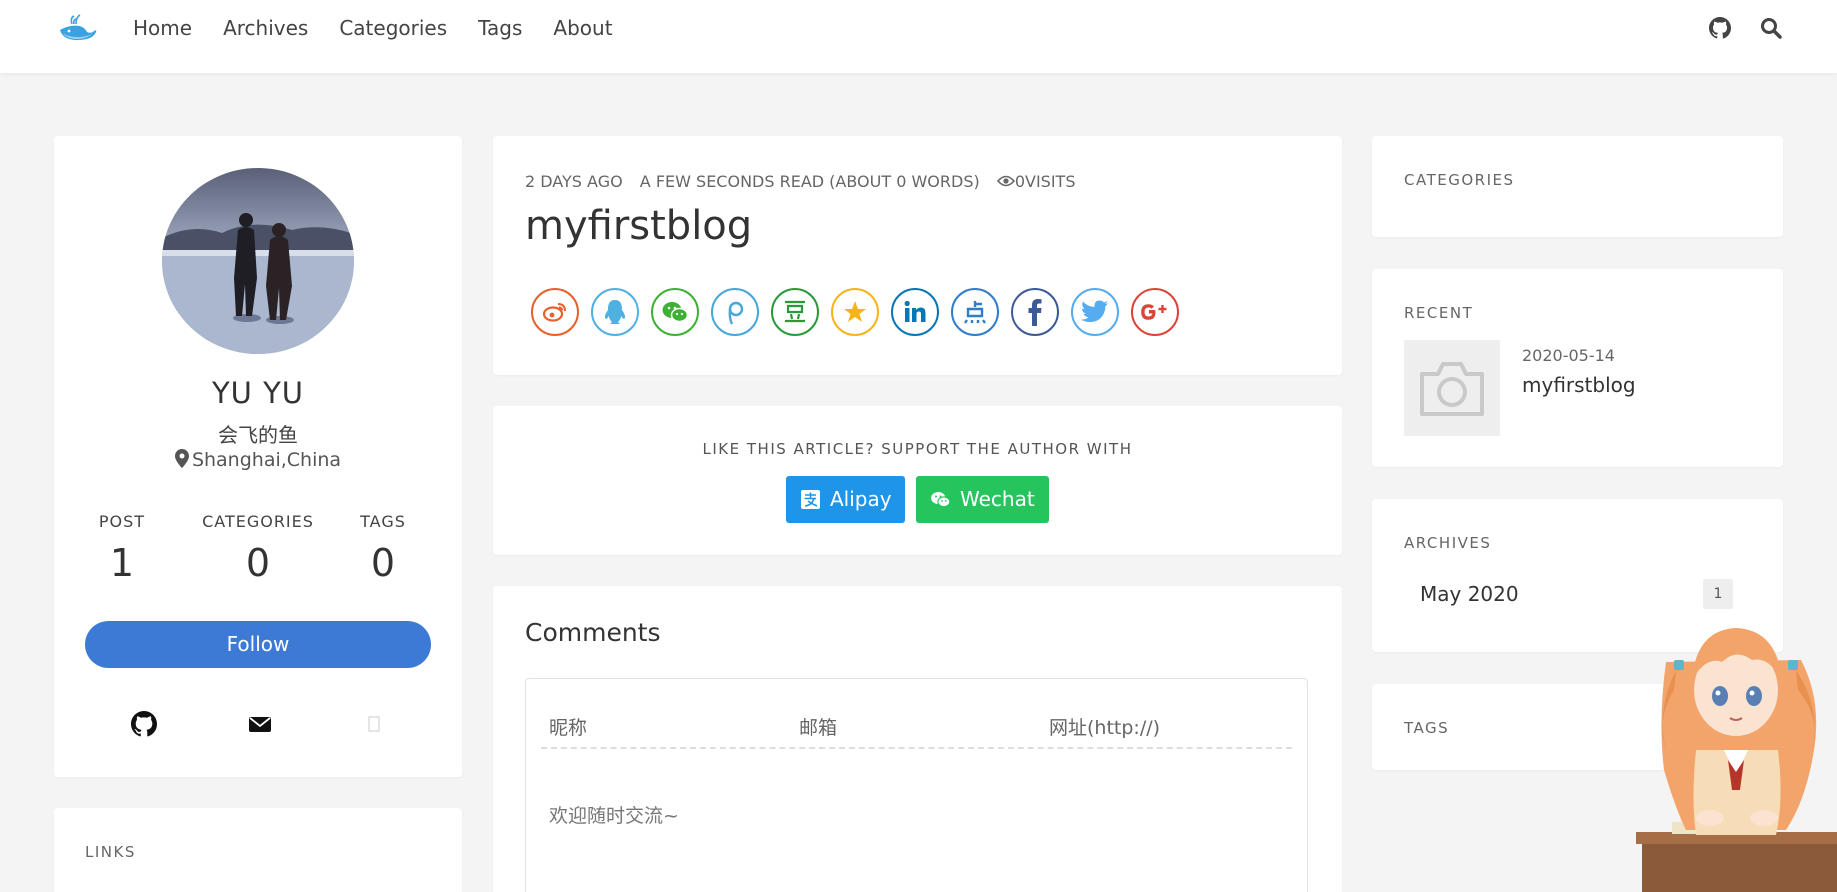  What do you see at coordinates (162, 28) in the screenshot?
I see `nav-home: Home` at bounding box center [162, 28].